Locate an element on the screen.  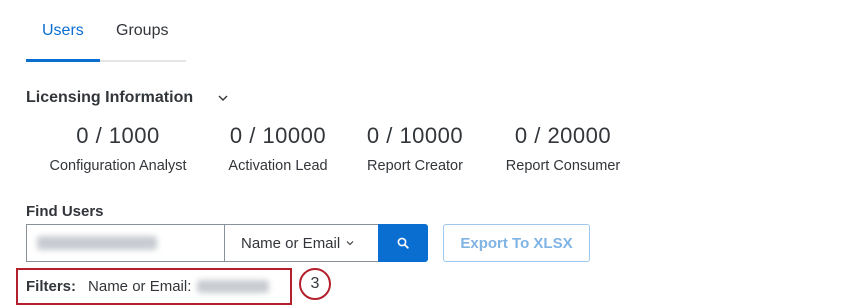
search-field-select: Name or Email is located at coordinates (301, 243).